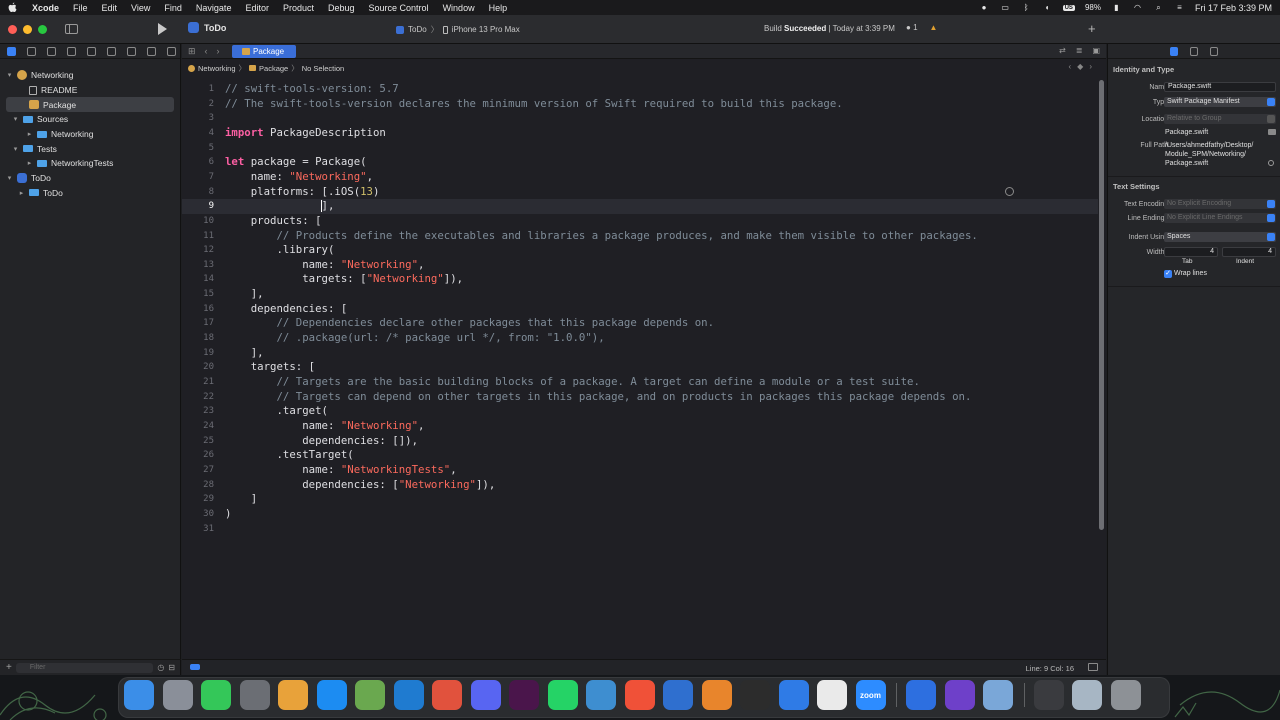  Describe the element at coordinates (640, 499) in the screenshot. I see `code-line: 29 ]` at that location.